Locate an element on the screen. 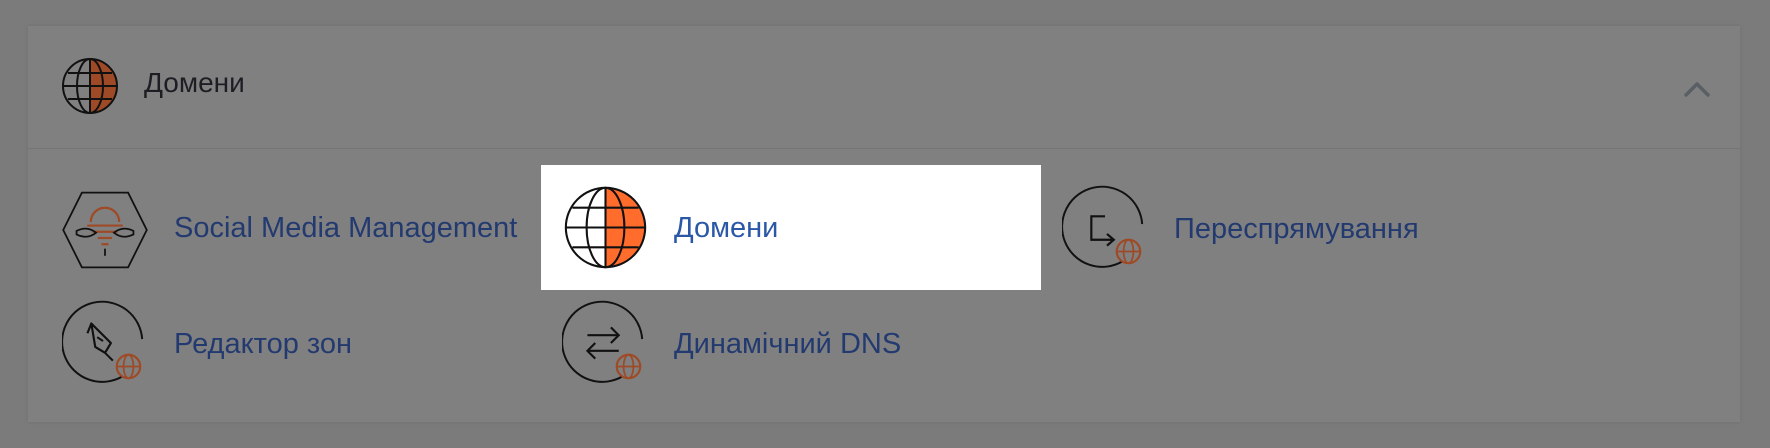 This screenshot has width=1770, height=448. item-label: Домени is located at coordinates (726, 228).